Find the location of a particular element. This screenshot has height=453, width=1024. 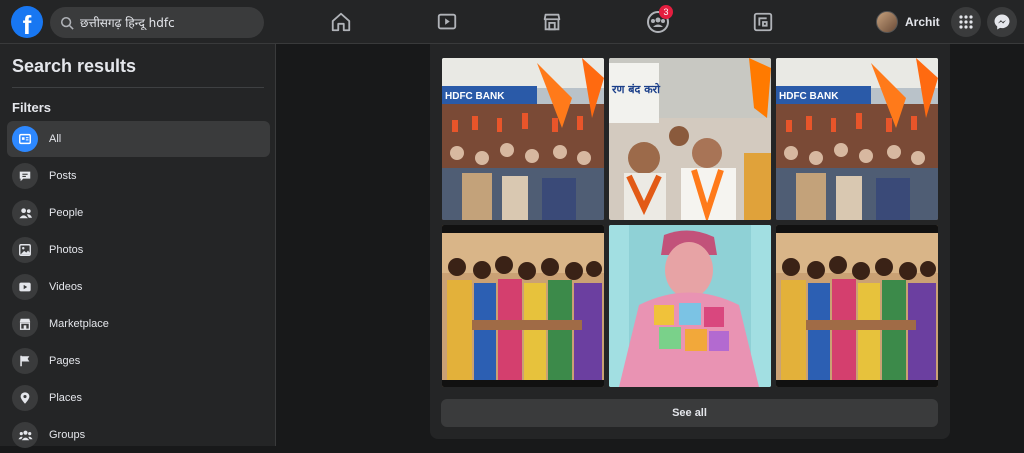

filter-item-marketplace: Marketplace is located at coordinates (138, 324).